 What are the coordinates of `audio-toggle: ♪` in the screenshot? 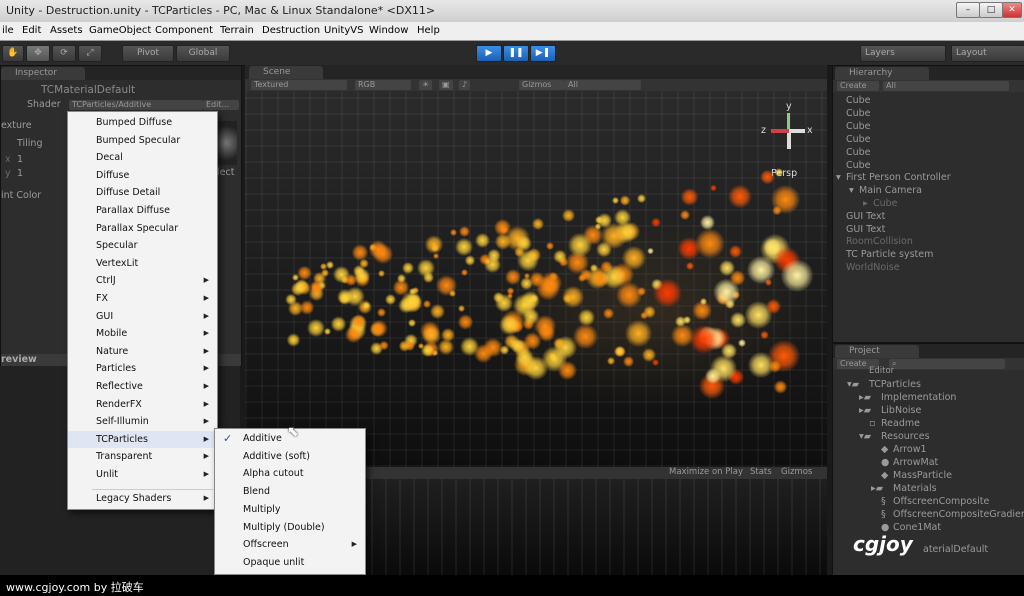 It's located at (465, 85).